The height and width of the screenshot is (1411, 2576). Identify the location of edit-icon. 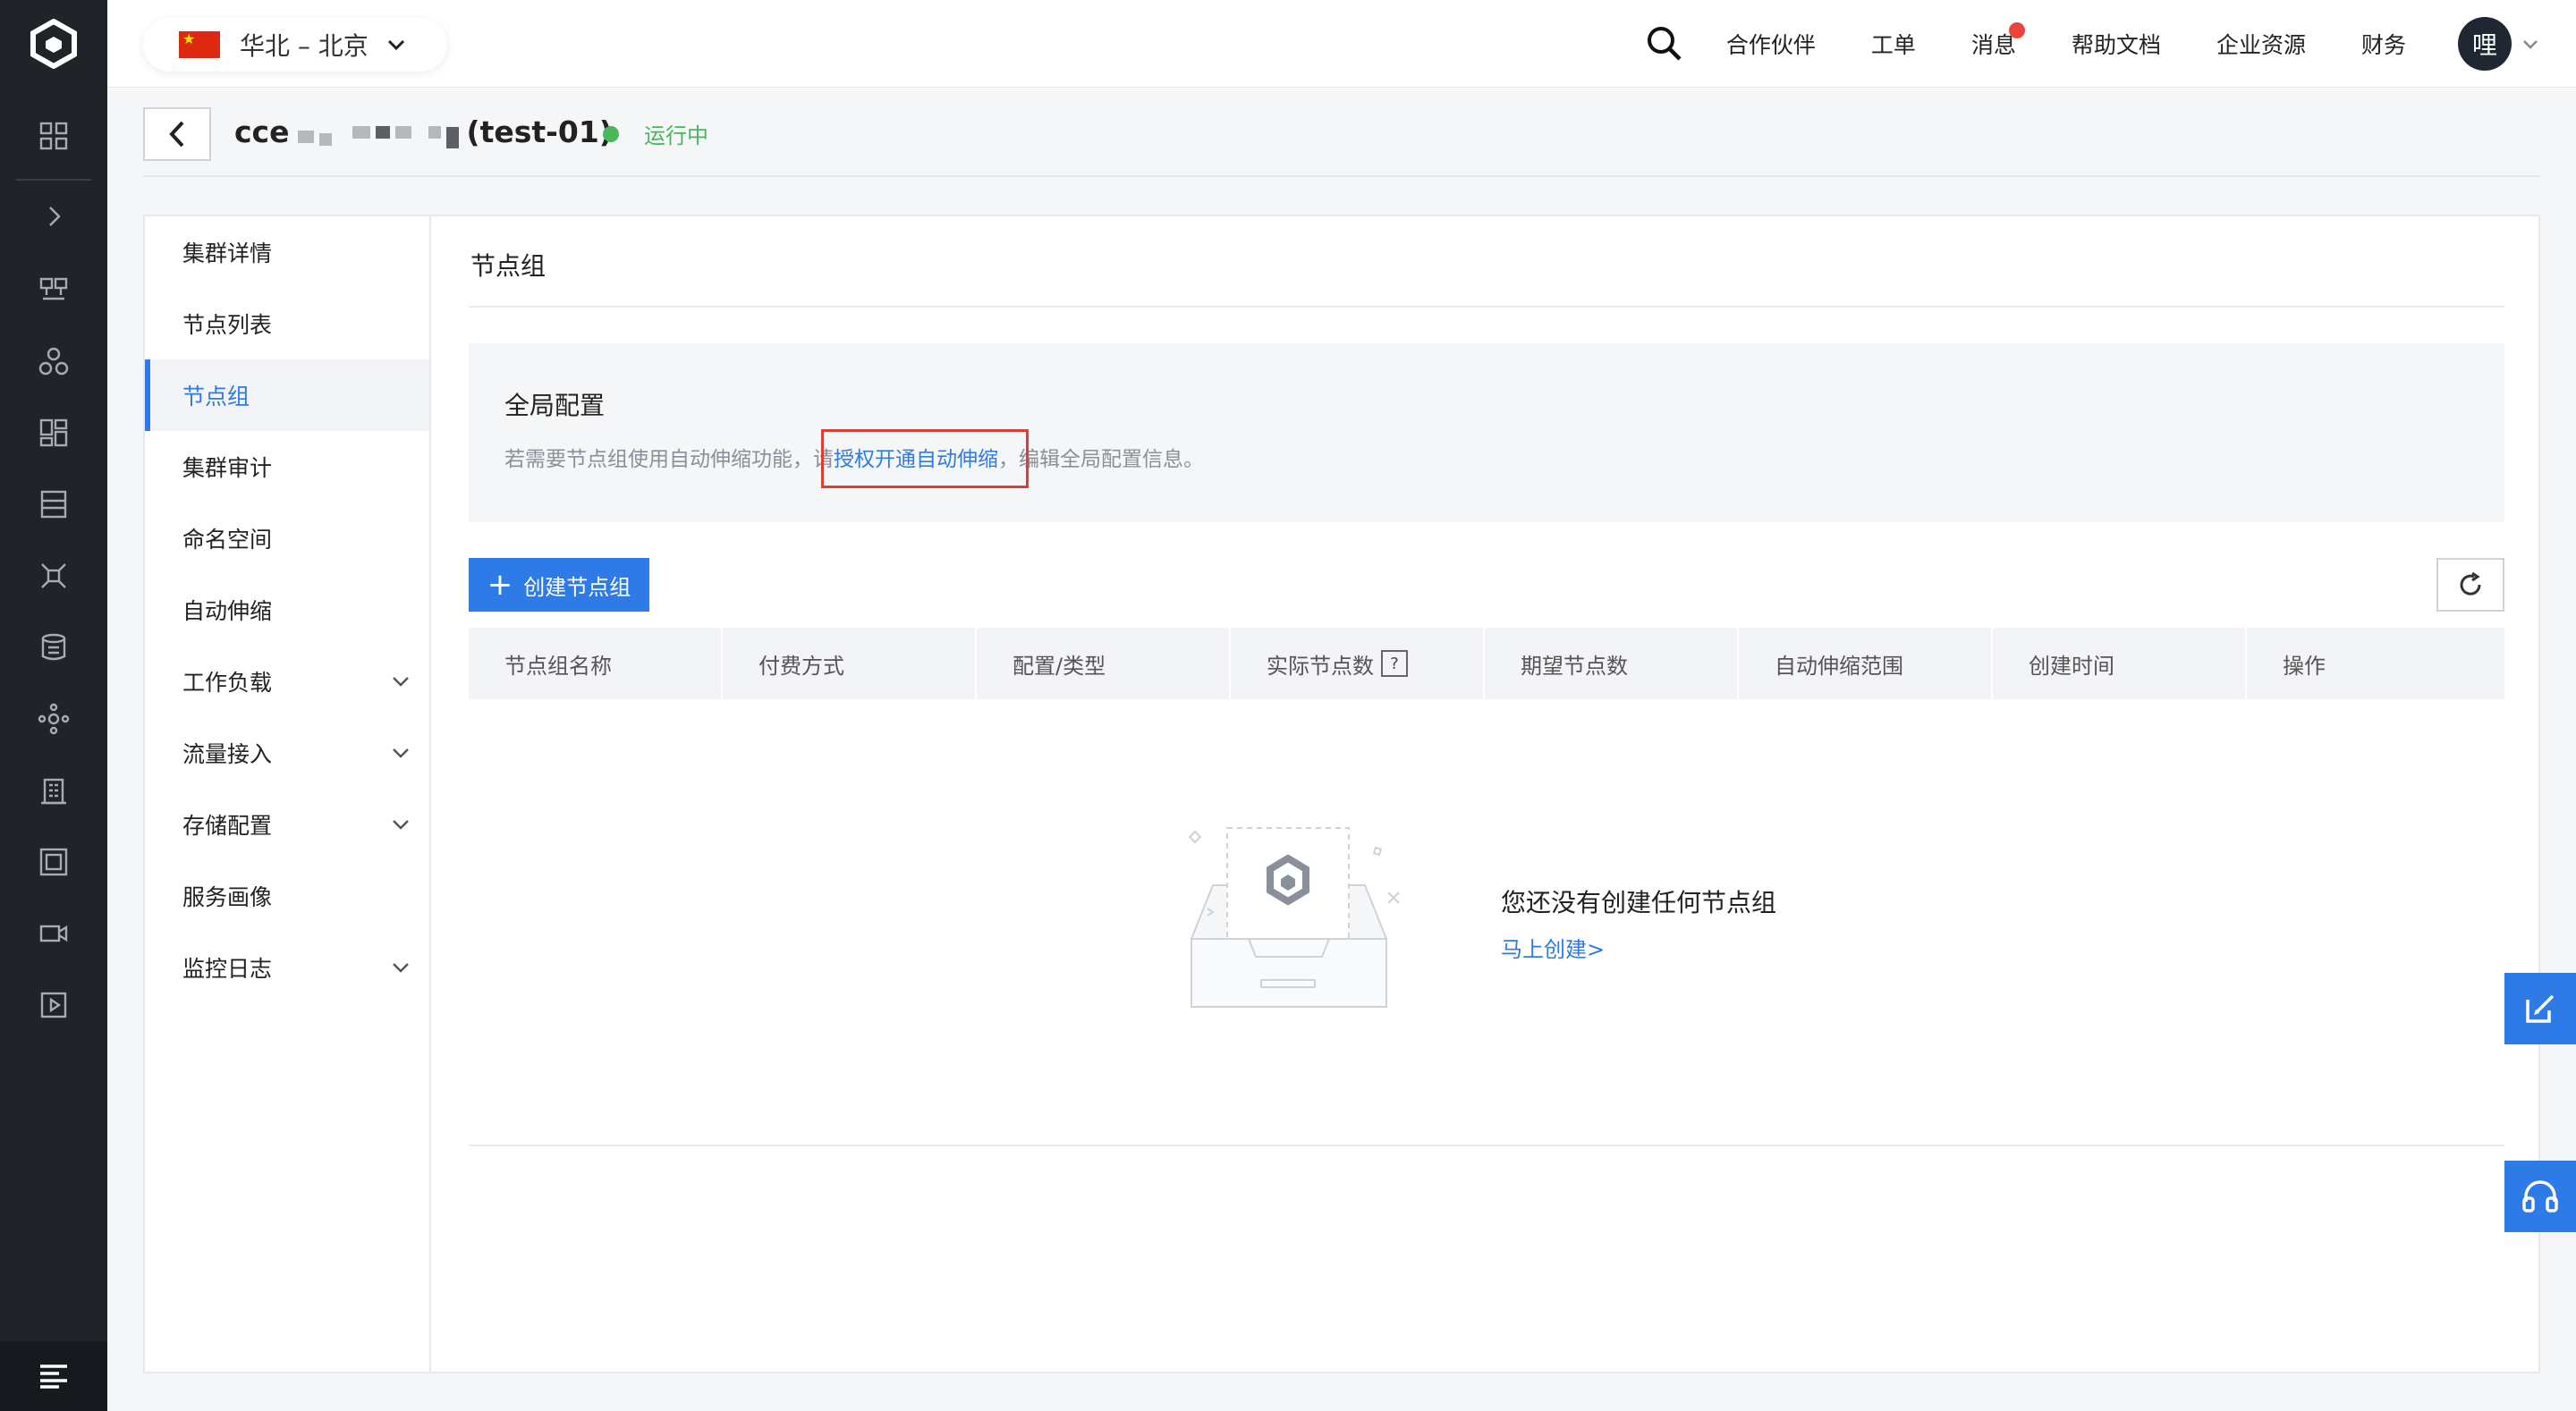
(2540, 1009).